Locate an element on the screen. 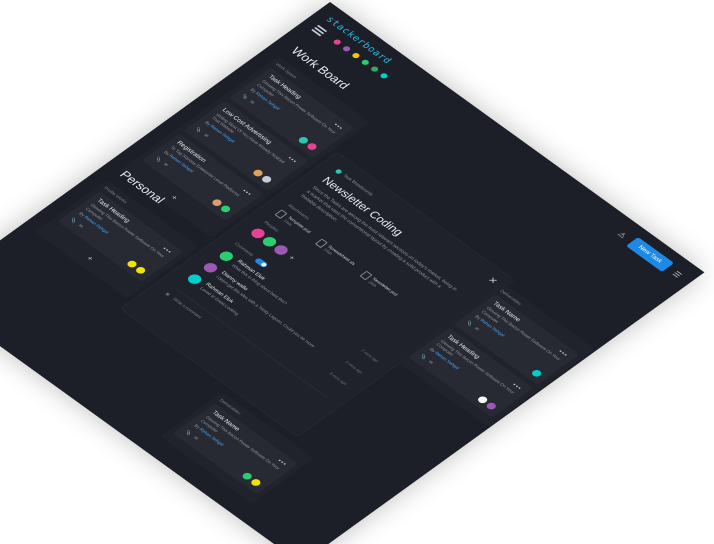 The width and height of the screenshot is (714, 544). header-actions: ⚠ New Task ☰ is located at coordinates (650, 255).